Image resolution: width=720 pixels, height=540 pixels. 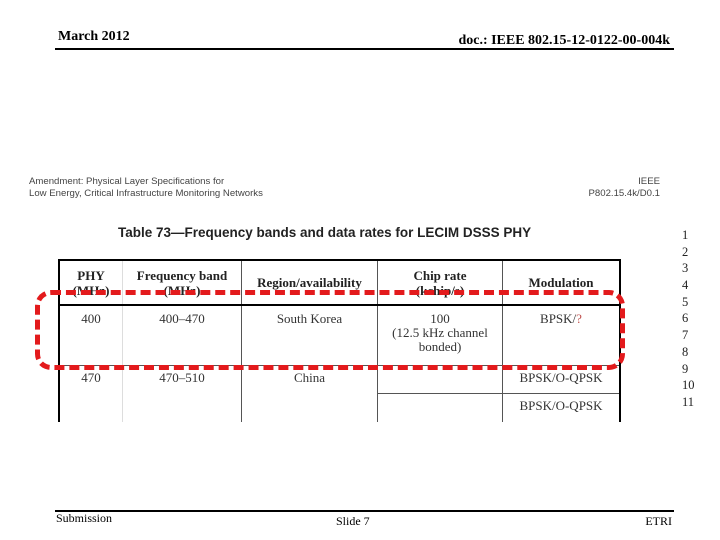 What do you see at coordinates (688, 401) in the screenshot?
I see `line-number: 11` at bounding box center [688, 401].